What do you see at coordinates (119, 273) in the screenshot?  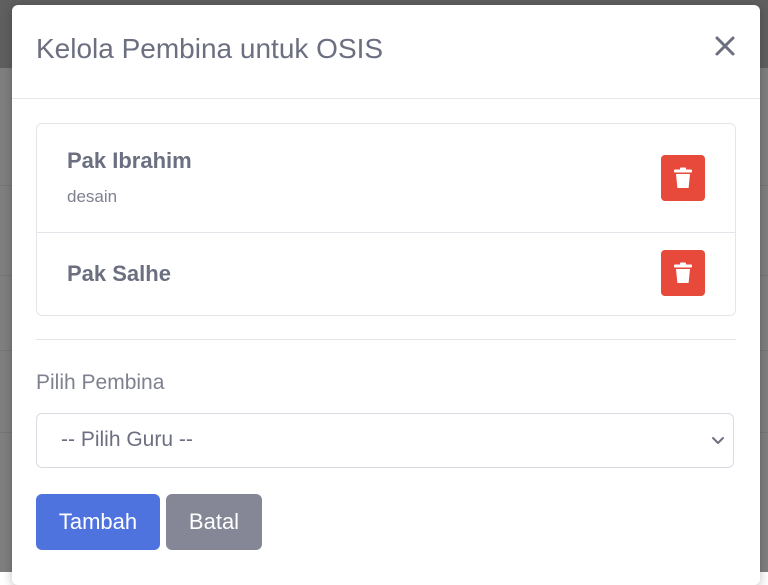 I see `pembina-name: Pak Salhe` at bounding box center [119, 273].